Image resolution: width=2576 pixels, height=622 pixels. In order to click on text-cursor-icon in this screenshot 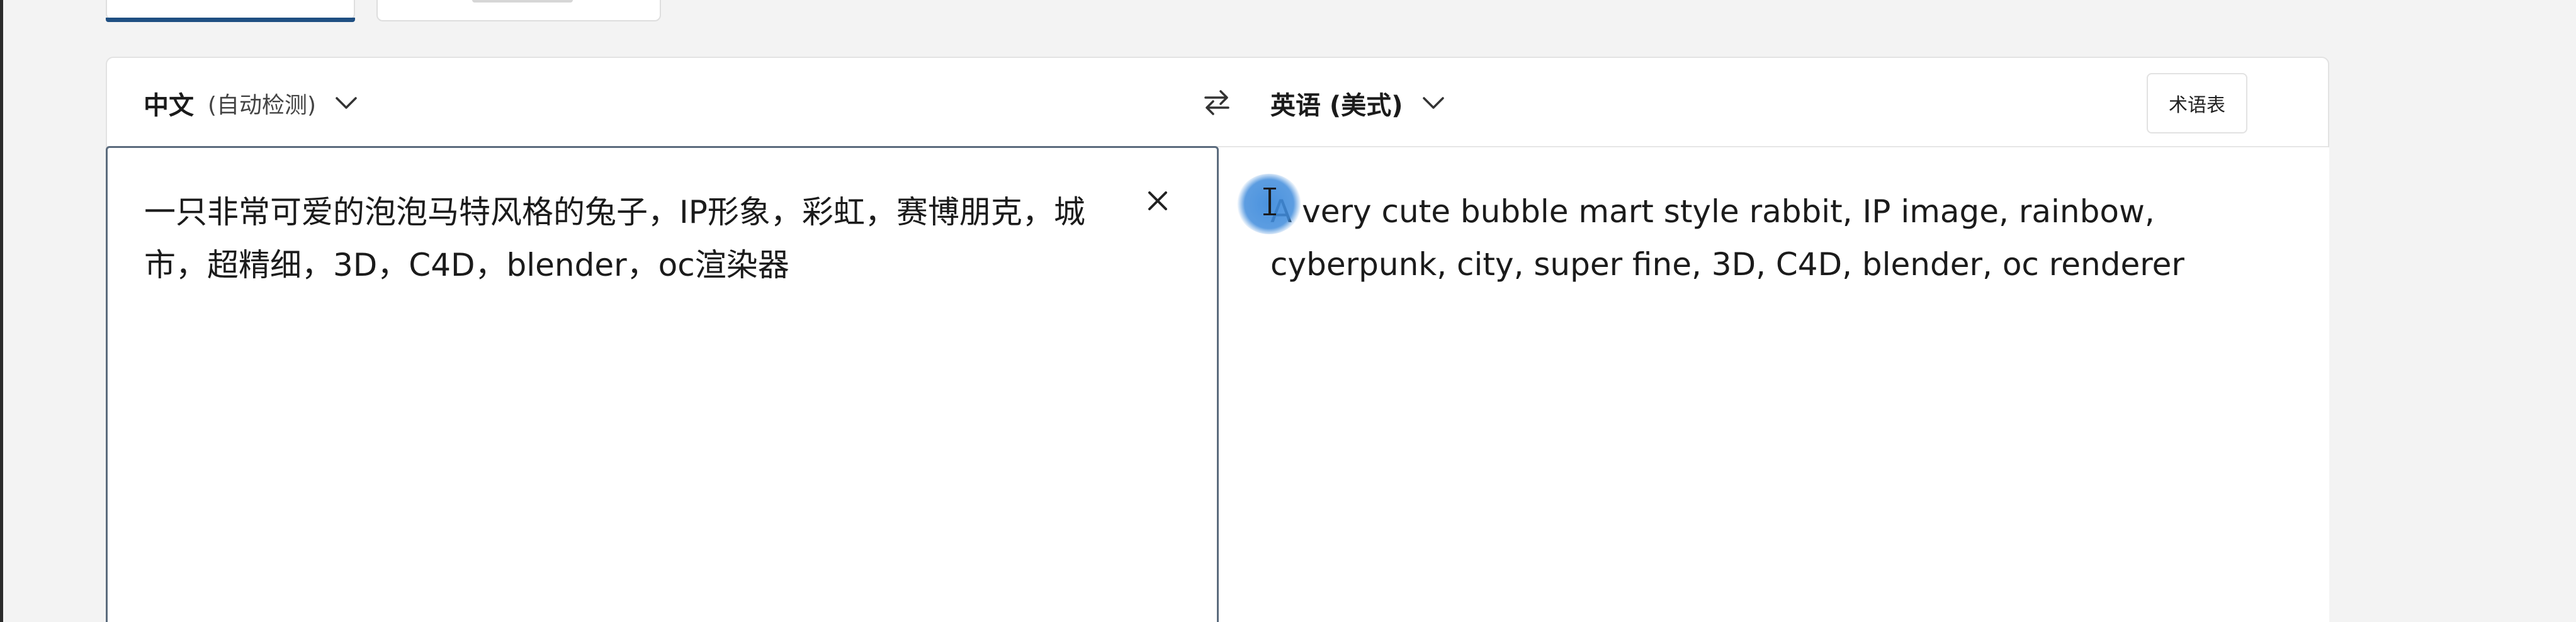, I will do `click(1269, 201)`.